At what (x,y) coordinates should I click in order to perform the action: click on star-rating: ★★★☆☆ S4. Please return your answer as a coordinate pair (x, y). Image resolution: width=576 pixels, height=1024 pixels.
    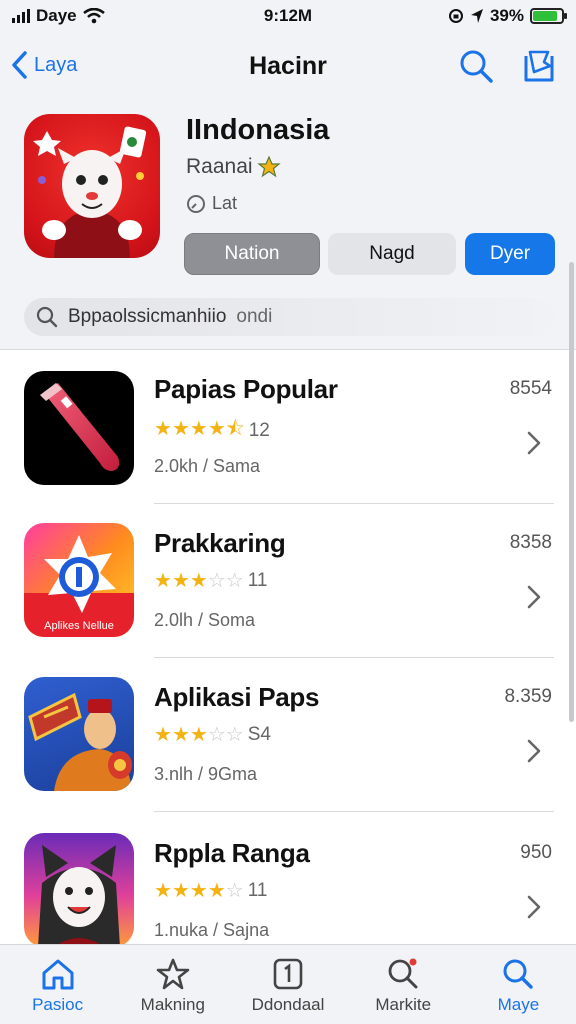
    Looking at the image, I should click on (212, 734).